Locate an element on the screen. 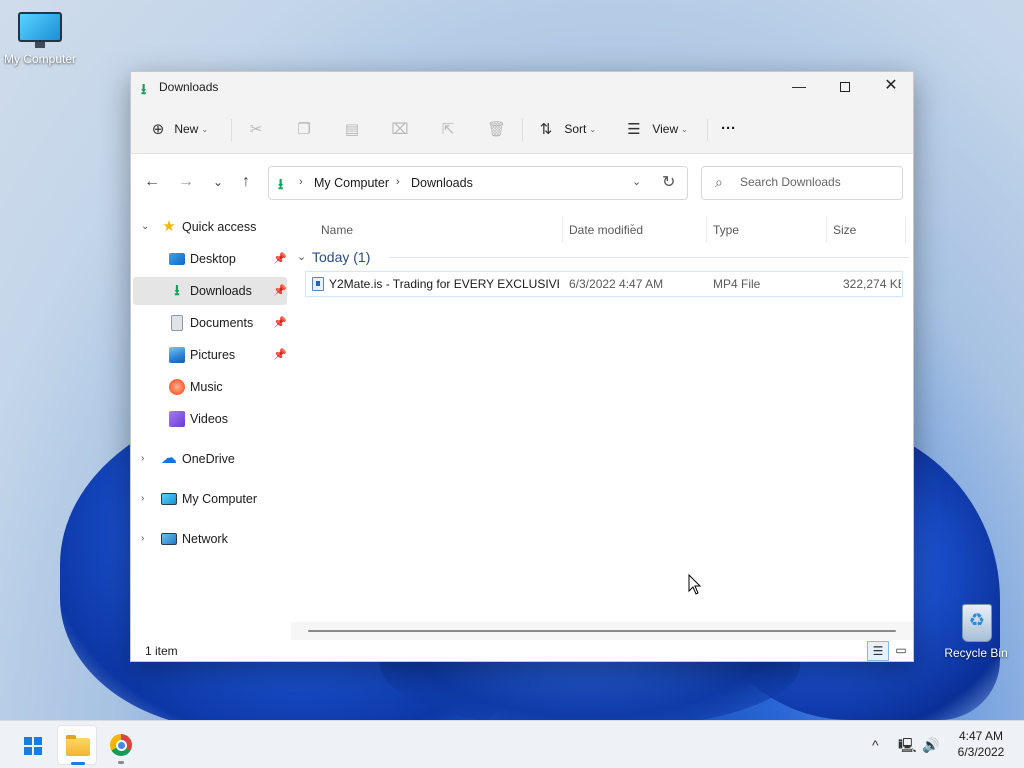  minimize-button: — is located at coordinates (799, 87).